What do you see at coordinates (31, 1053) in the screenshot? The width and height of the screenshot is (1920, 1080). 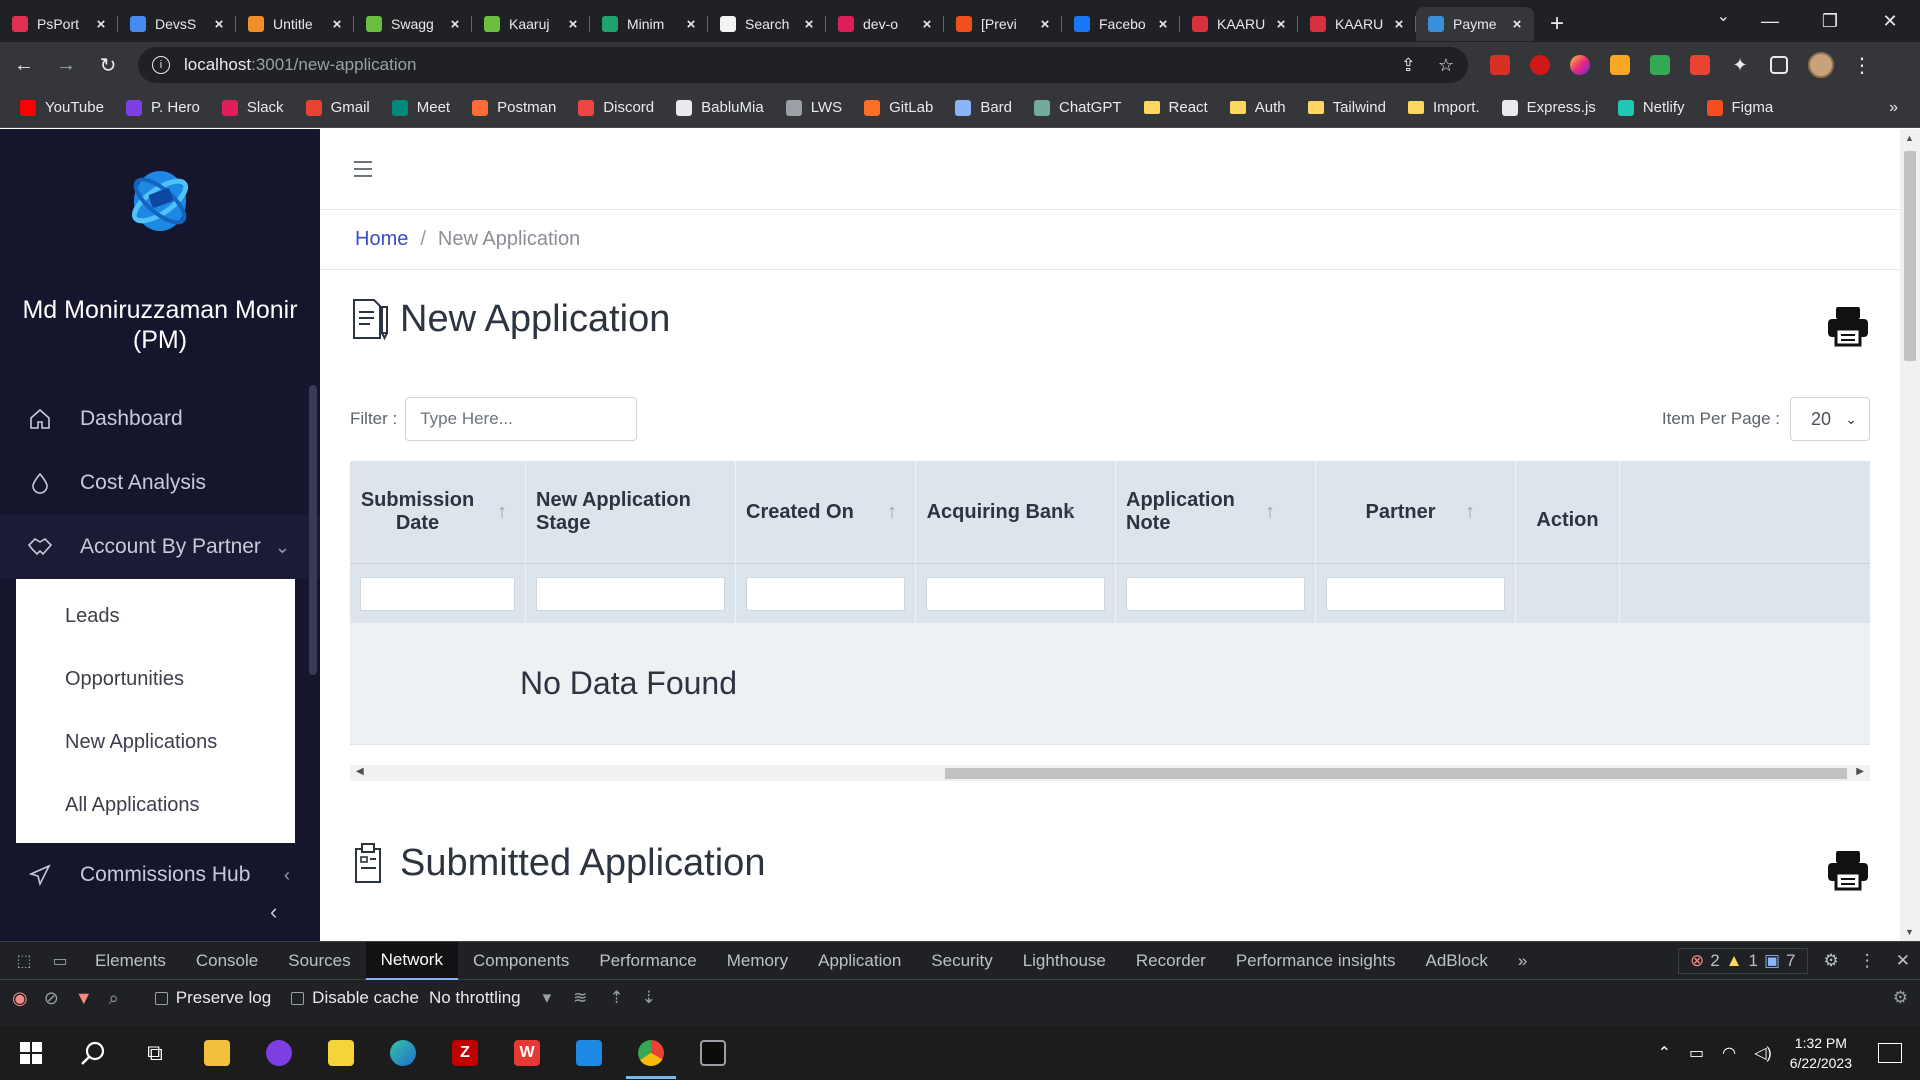 I see `windows-start-icon` at bounding box center [31, 1053].